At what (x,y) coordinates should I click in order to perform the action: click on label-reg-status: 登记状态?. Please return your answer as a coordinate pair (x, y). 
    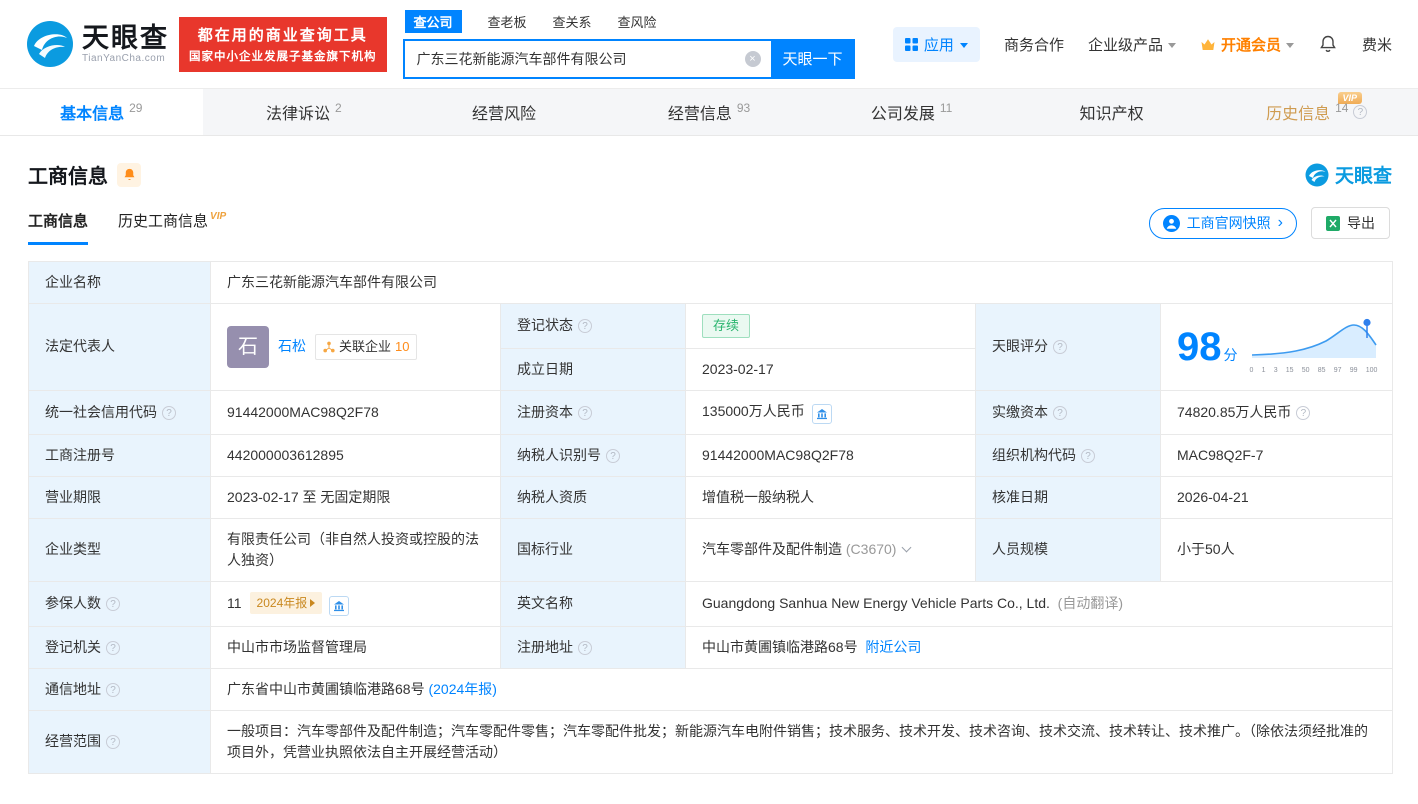
    Looking at the image, I should click on (593, 326).